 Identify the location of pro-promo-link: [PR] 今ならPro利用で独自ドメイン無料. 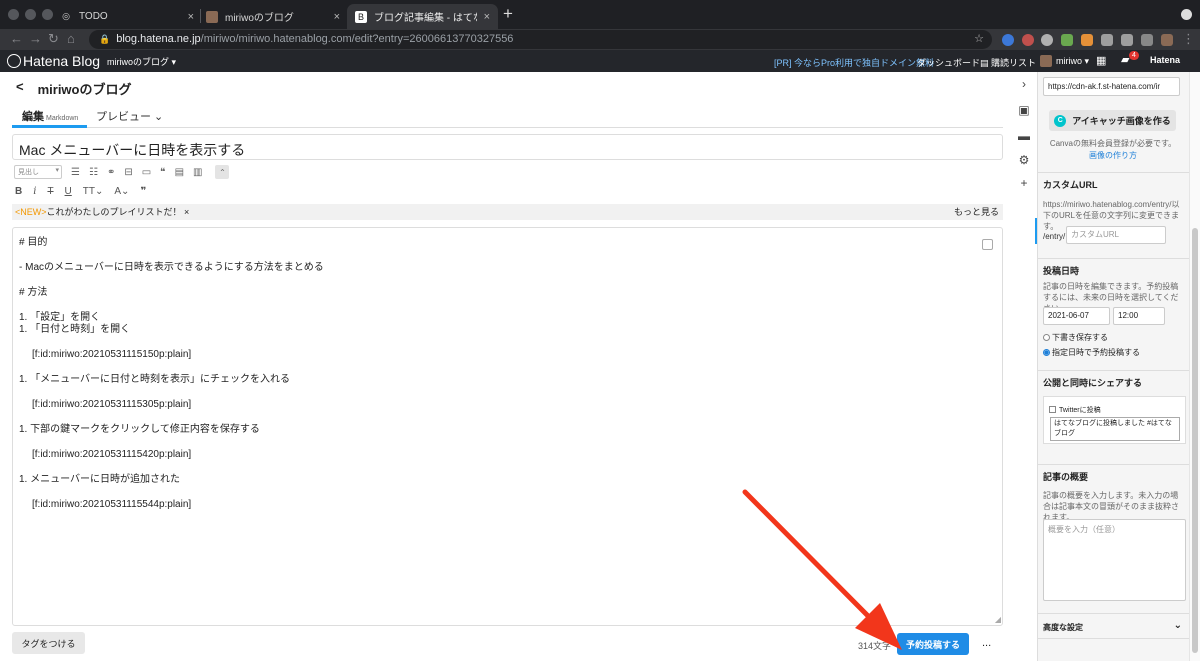
(854, 62).